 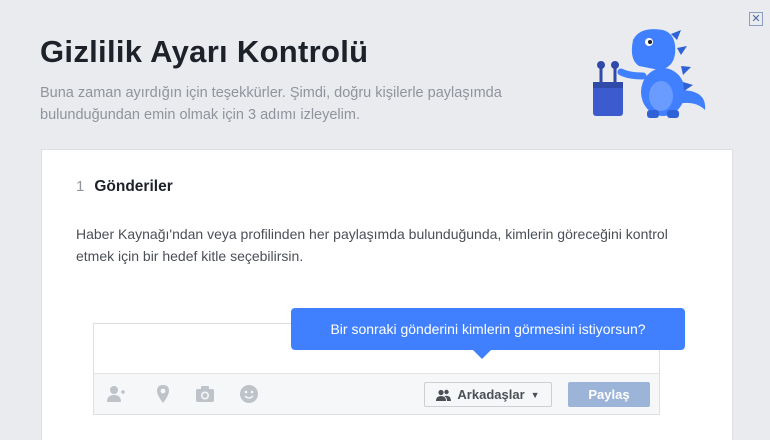 I want to click on friends-icon, so click(x=444, y=395).